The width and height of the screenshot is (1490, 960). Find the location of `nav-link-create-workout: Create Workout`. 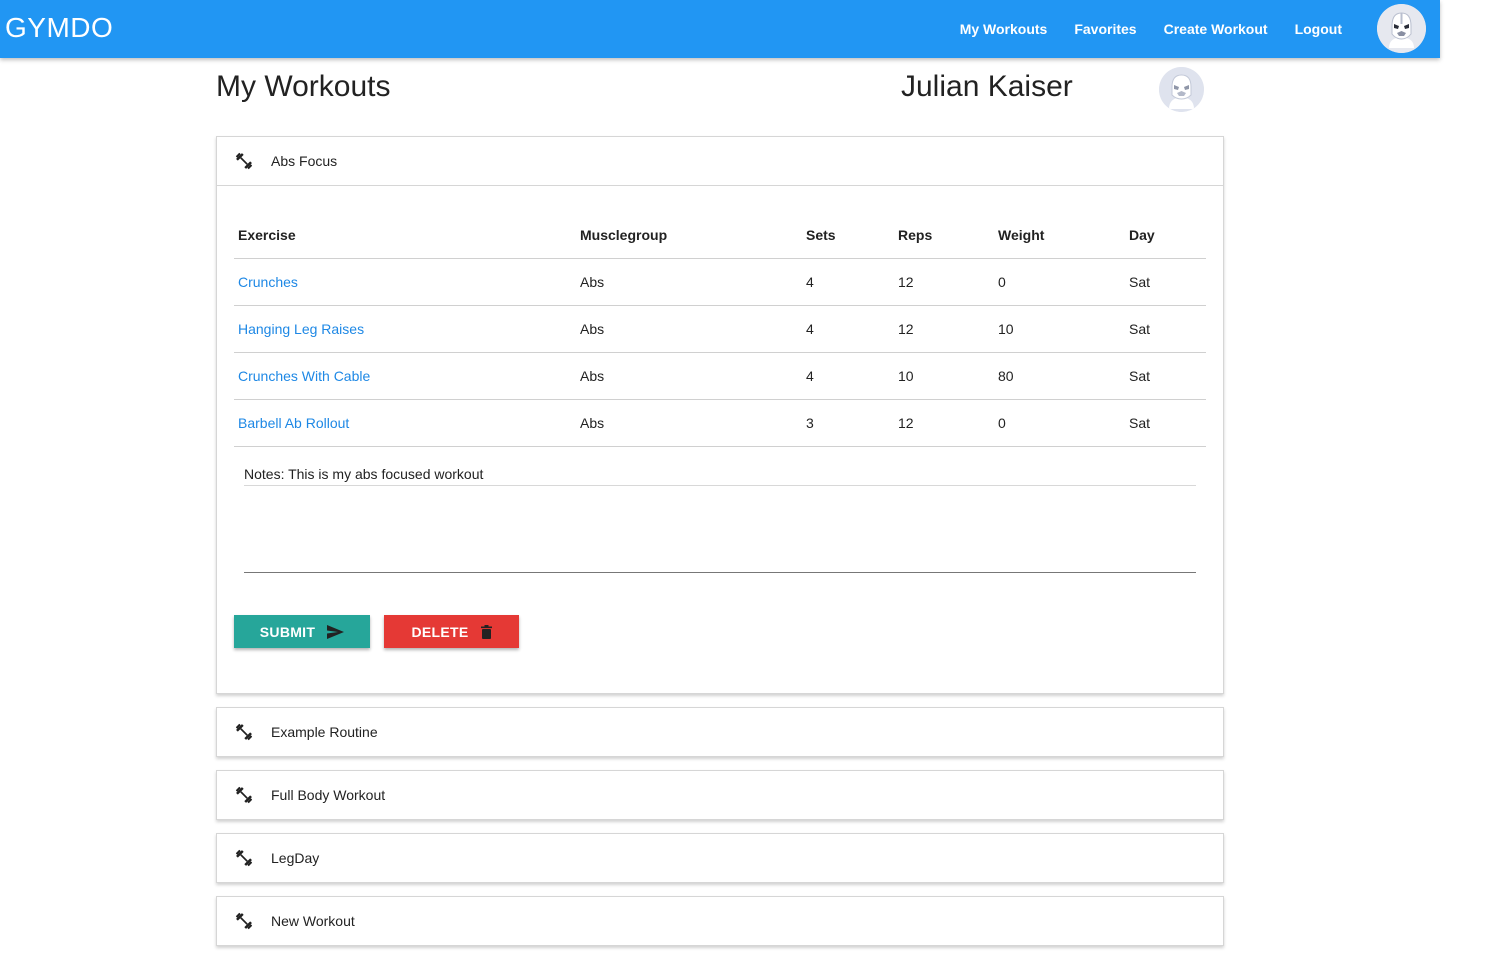

nav-link-create-workout: Create Workout is located at coordinates (1216, 29).